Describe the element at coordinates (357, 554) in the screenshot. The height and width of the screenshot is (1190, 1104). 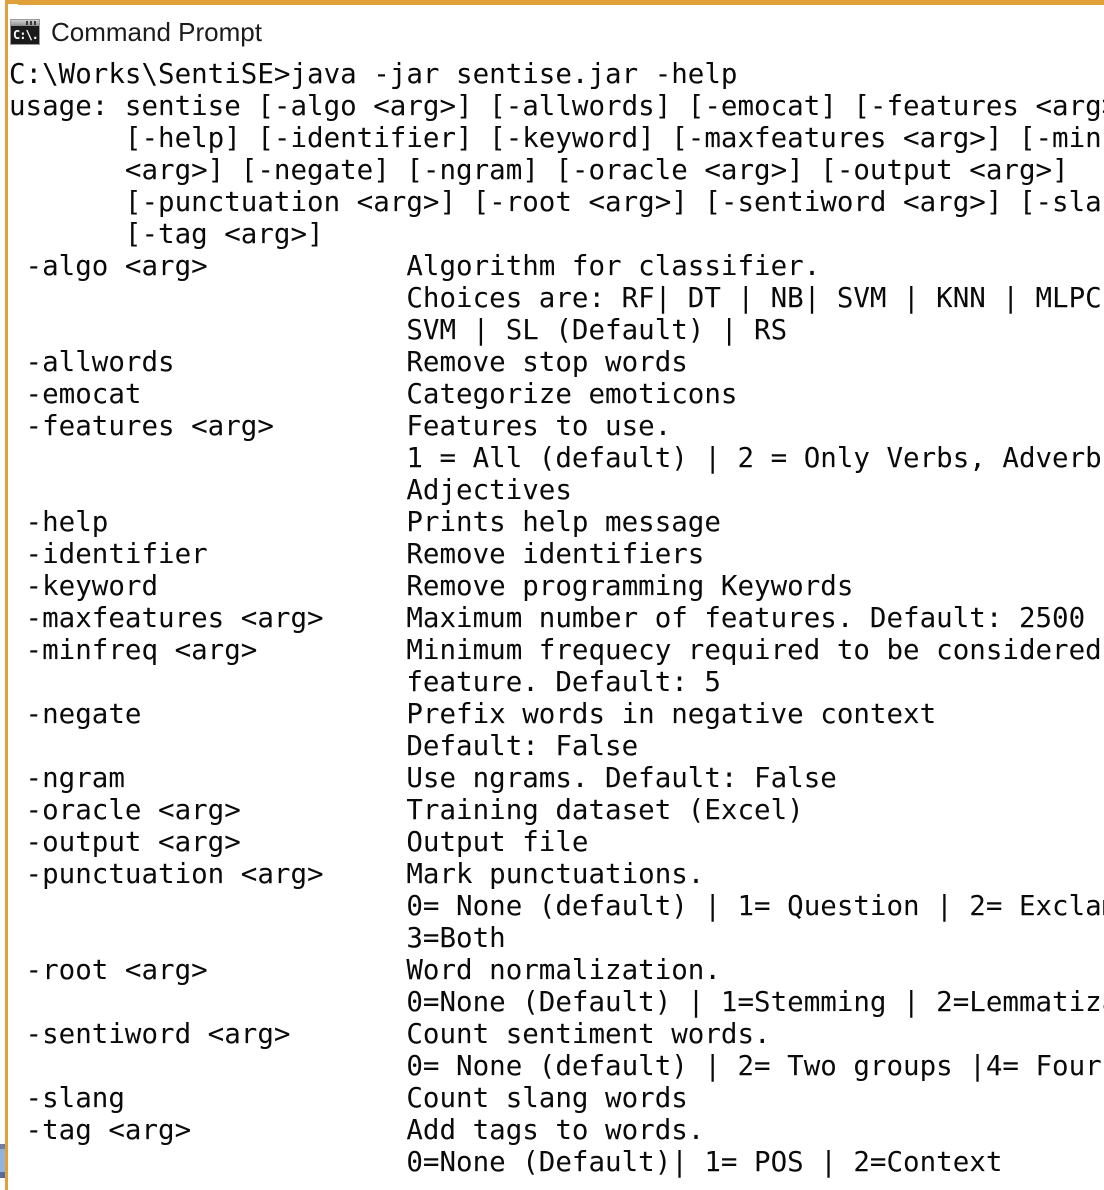
I see `console-line: -identifier Remove identifiers` at that location.